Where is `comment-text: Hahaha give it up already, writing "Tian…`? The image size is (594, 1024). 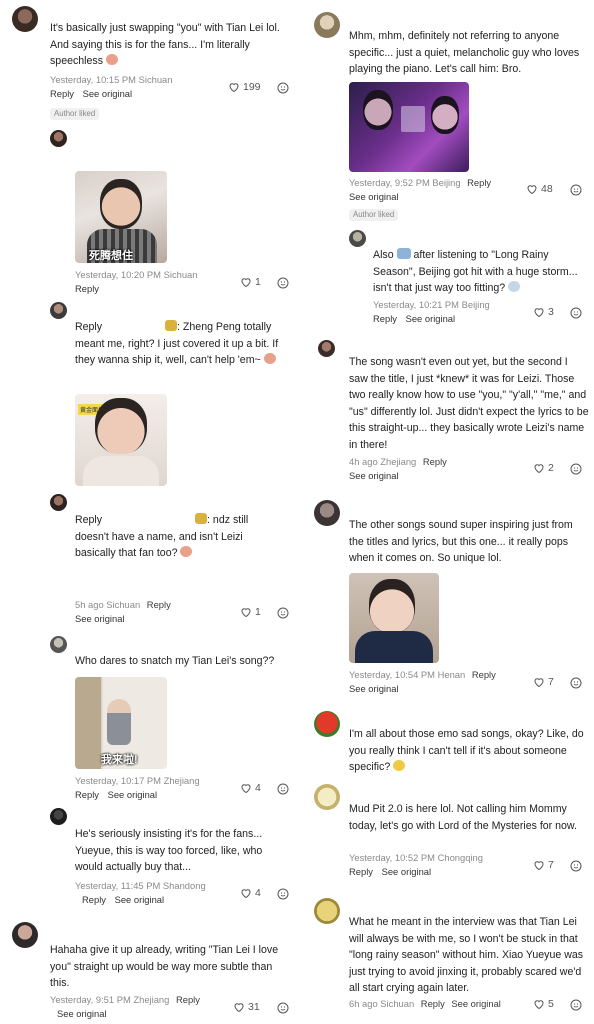
comment-text: Hahaha give it up already, writing "Tian… is located at coordinates (164, 966).